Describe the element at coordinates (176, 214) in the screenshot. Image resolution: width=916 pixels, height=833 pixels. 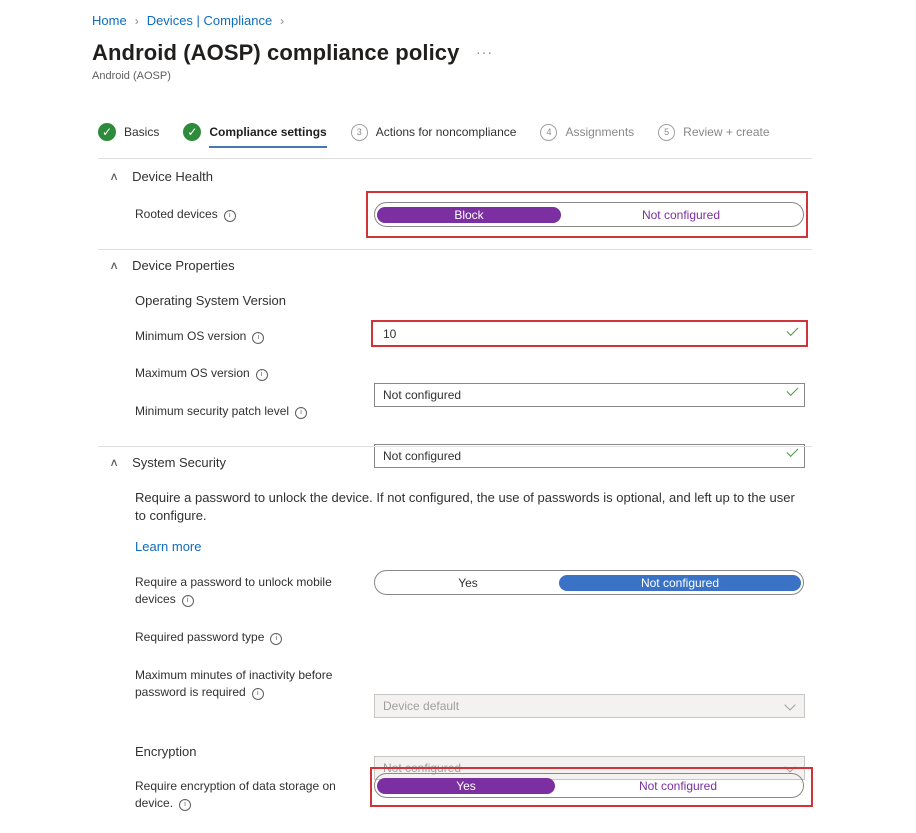
I see `field-label-text: Rooted devices` at that location.